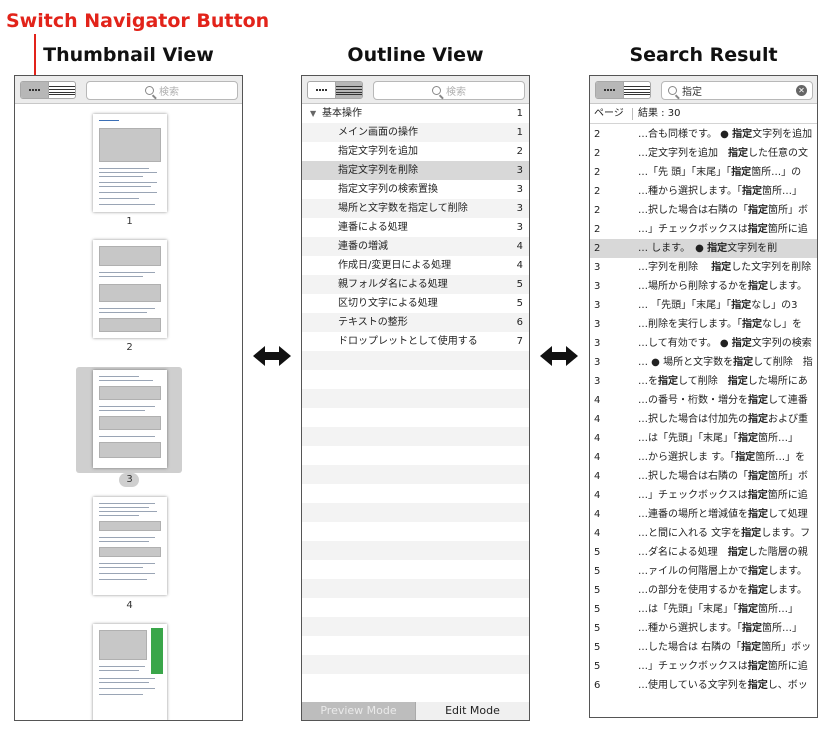  Describe the element at coordinates (415, 208) in the screenshot. I see `outline-item: 場所と文字数を指定して削除 3` at that location.